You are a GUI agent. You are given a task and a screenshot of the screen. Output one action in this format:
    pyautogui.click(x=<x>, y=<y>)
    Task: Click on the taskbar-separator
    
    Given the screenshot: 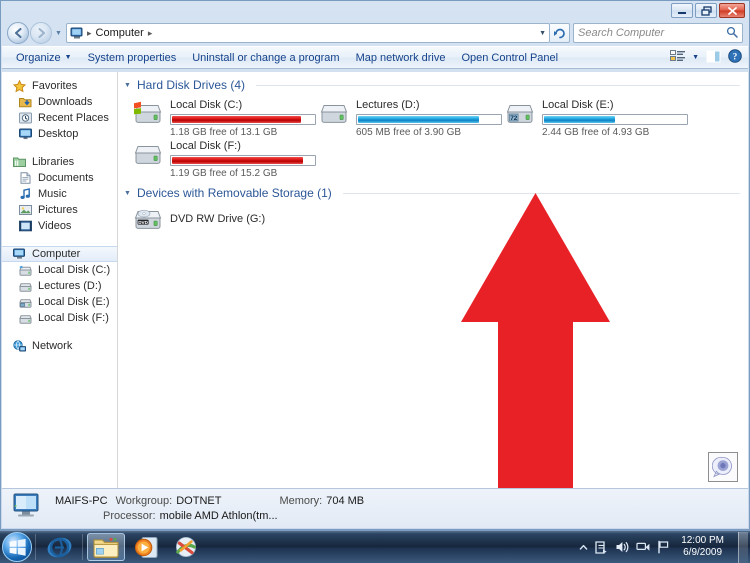 What is the action you would take?
    pyautogui.click(x=82, y=547)
    